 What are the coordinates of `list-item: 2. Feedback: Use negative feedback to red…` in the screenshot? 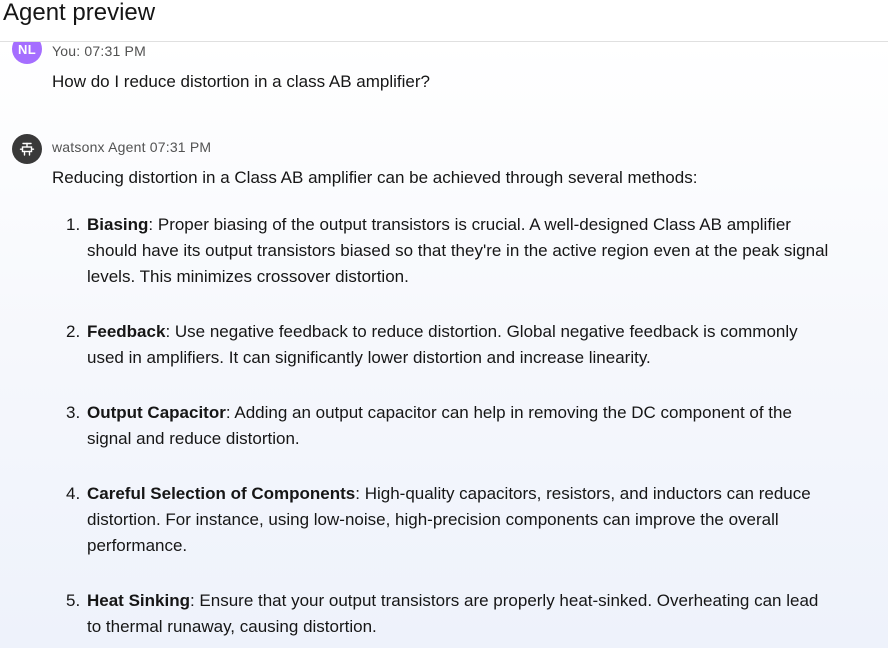 It's located at (442, 345).